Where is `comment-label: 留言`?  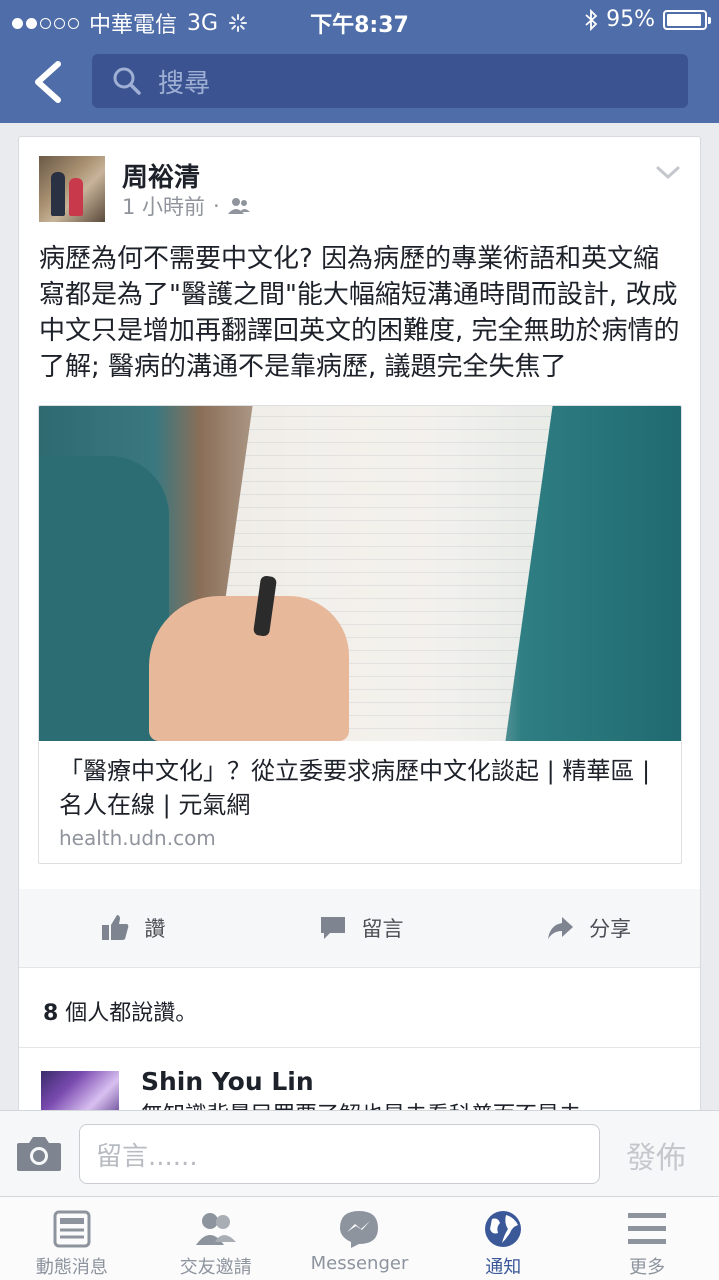 comment-label: 留言 is located at coordinates (382, 929).